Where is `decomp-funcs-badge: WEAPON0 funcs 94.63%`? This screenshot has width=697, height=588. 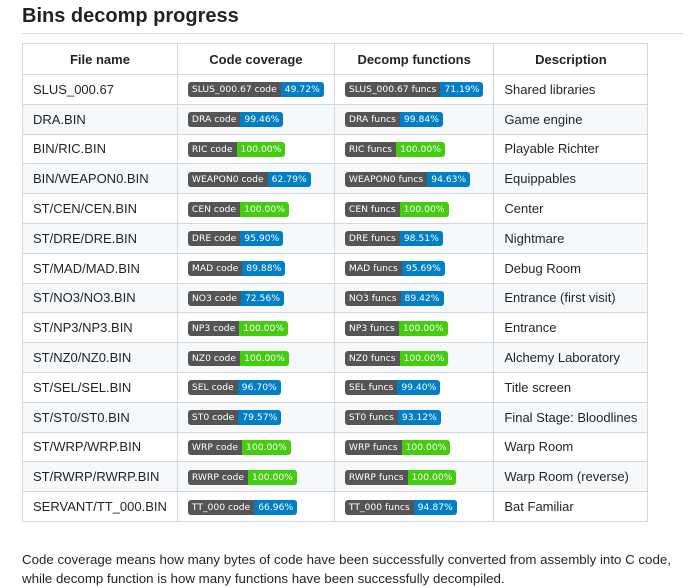
decomp-funcs-badge: WEAPON0 funcs 94.63% is located at coordinates (407, 179).